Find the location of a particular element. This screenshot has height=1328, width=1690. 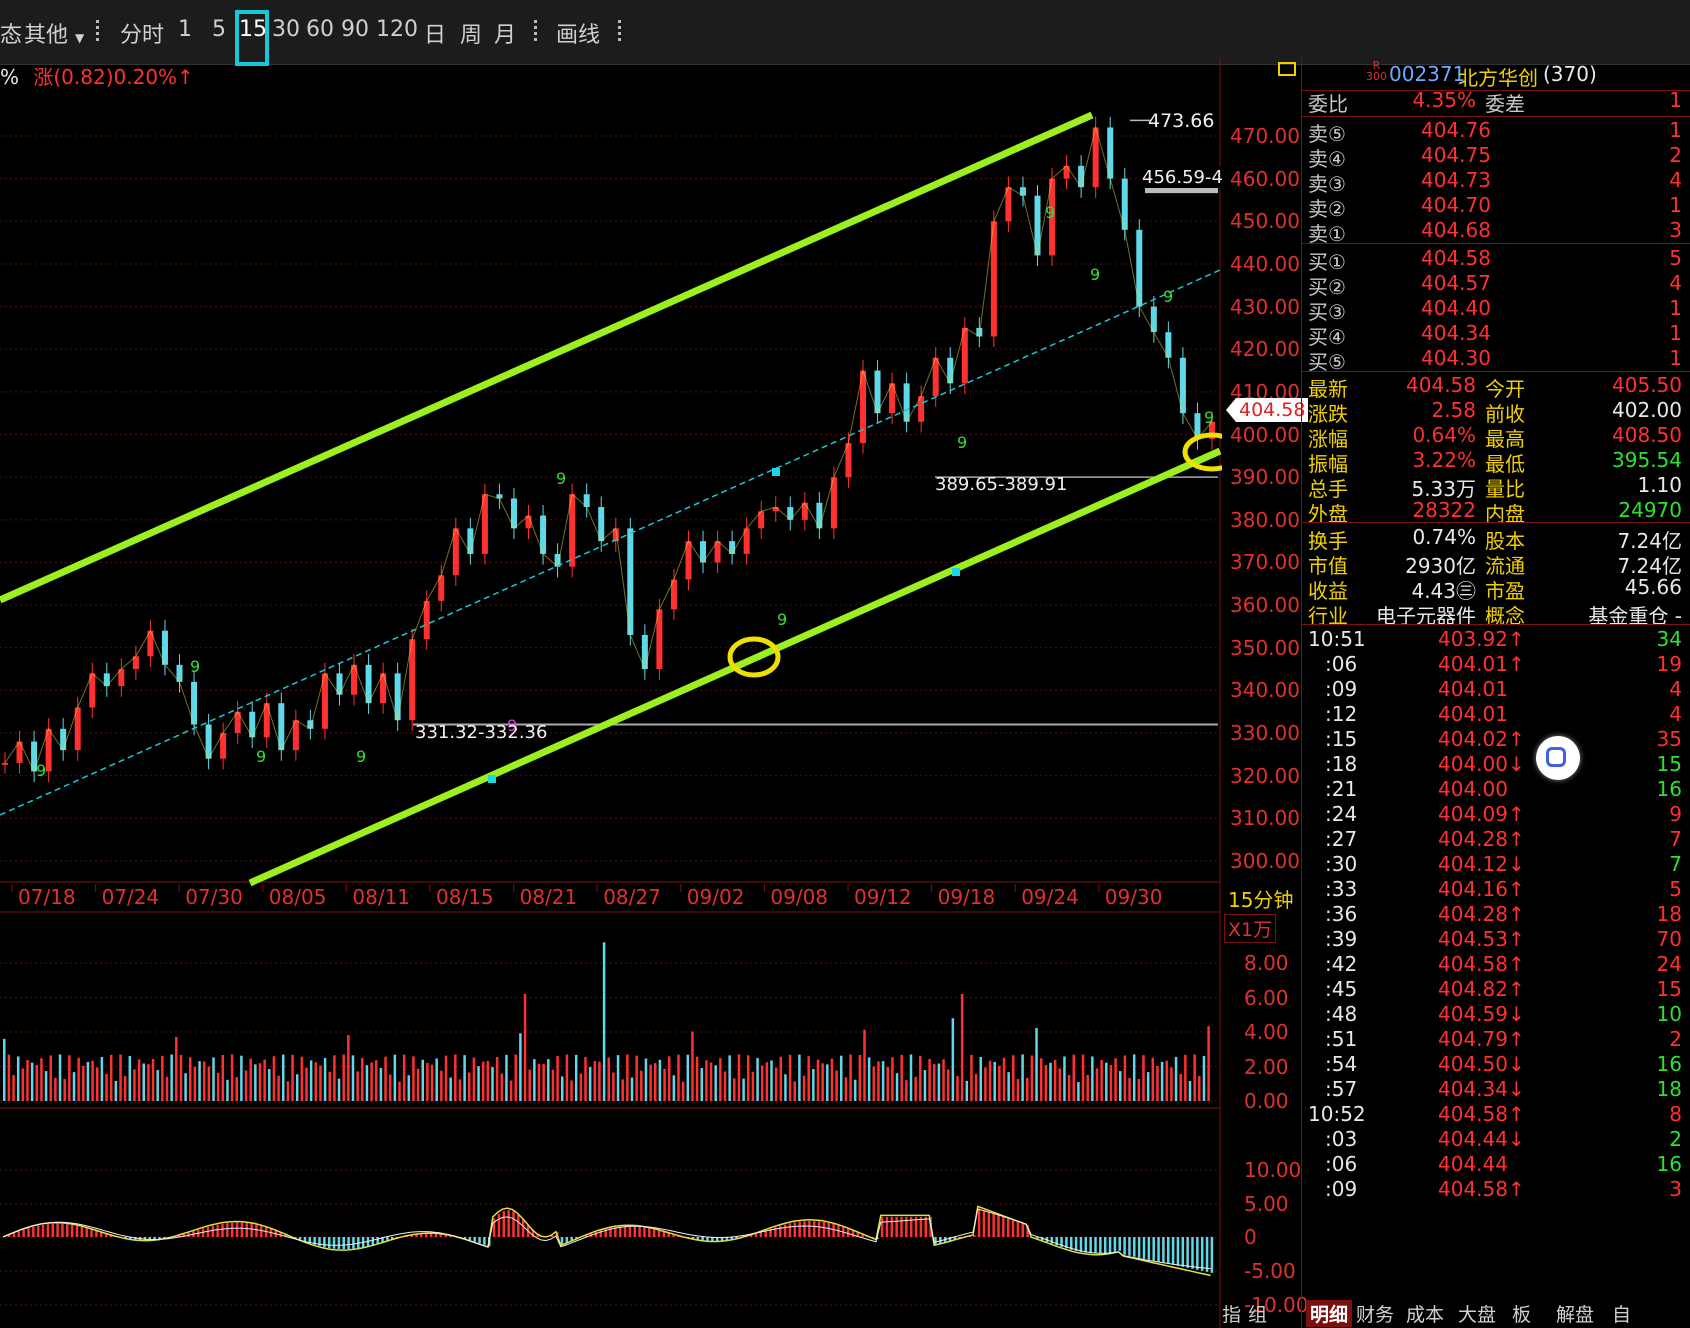

ask-level-row: 卖② 404.70 1 is located at coordinates (1495, 207).